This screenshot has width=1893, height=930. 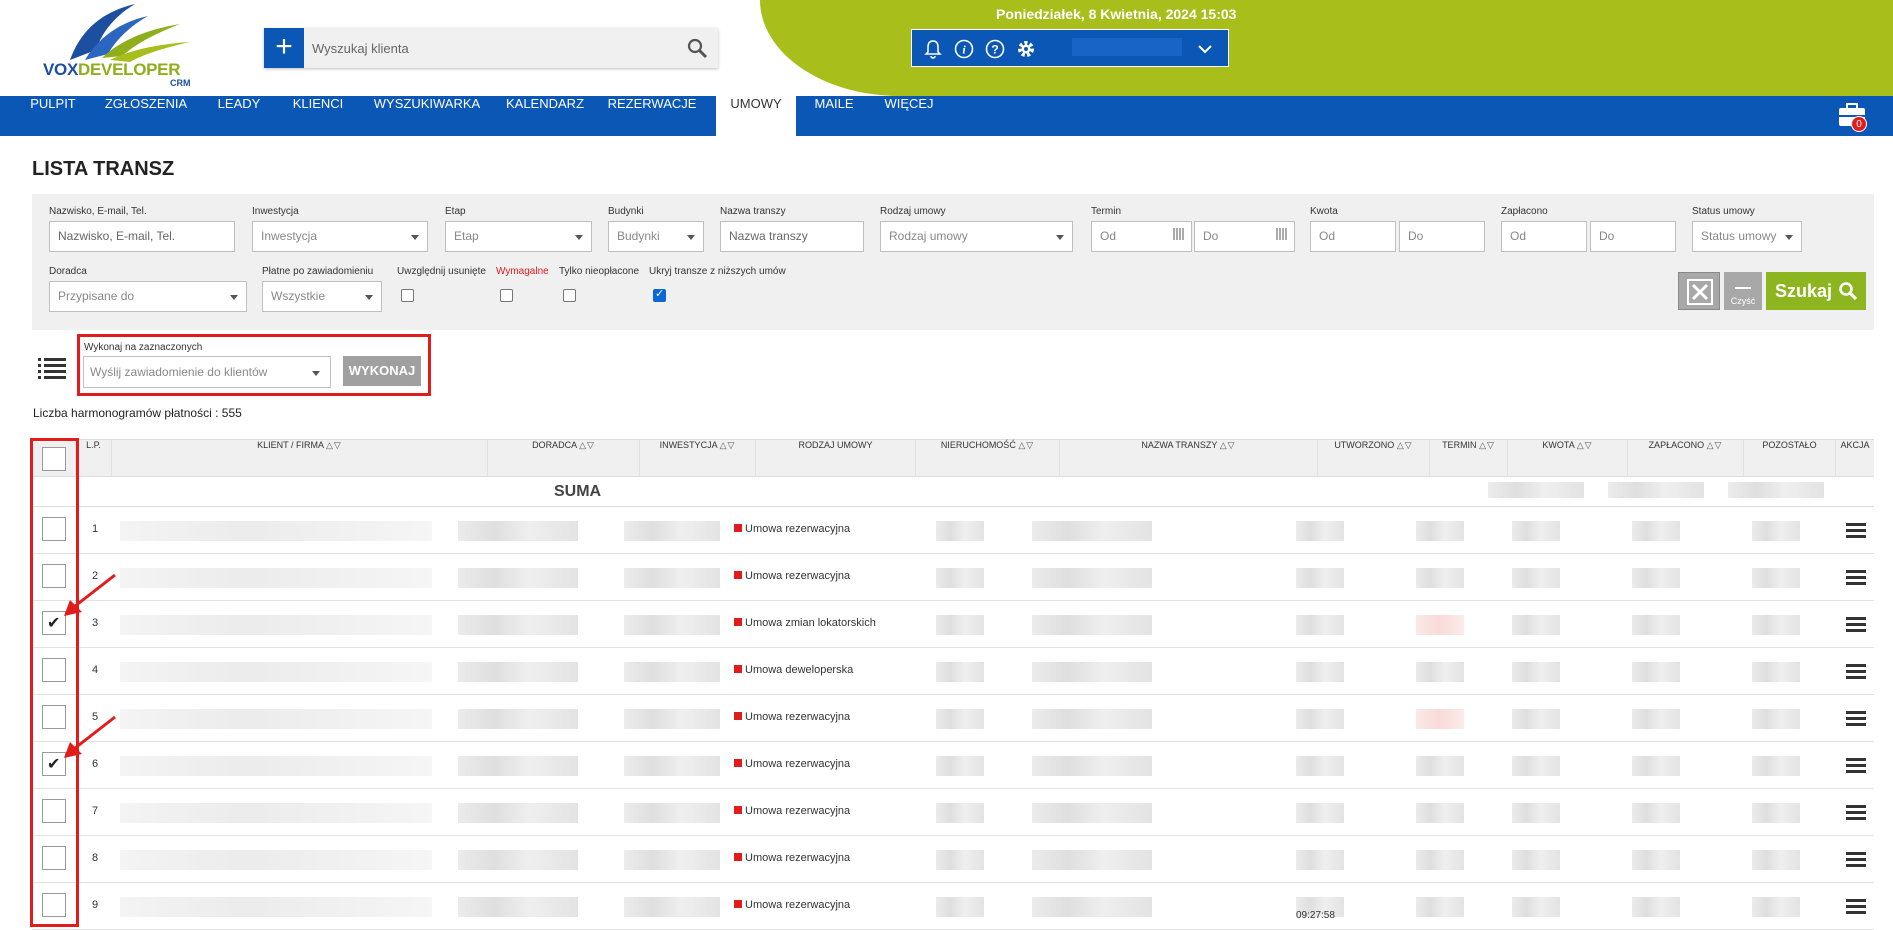 I want to click on col-nieruchomosc: NIERUCHOMOŚĆ △▽, so click(x=988, y=459).